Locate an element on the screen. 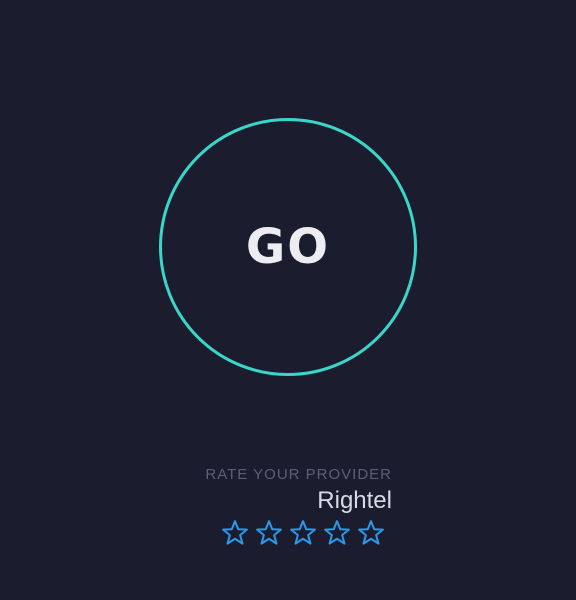 This screenshot has width=576, height=600. go-label: GO is located at coordinates (288, 247).